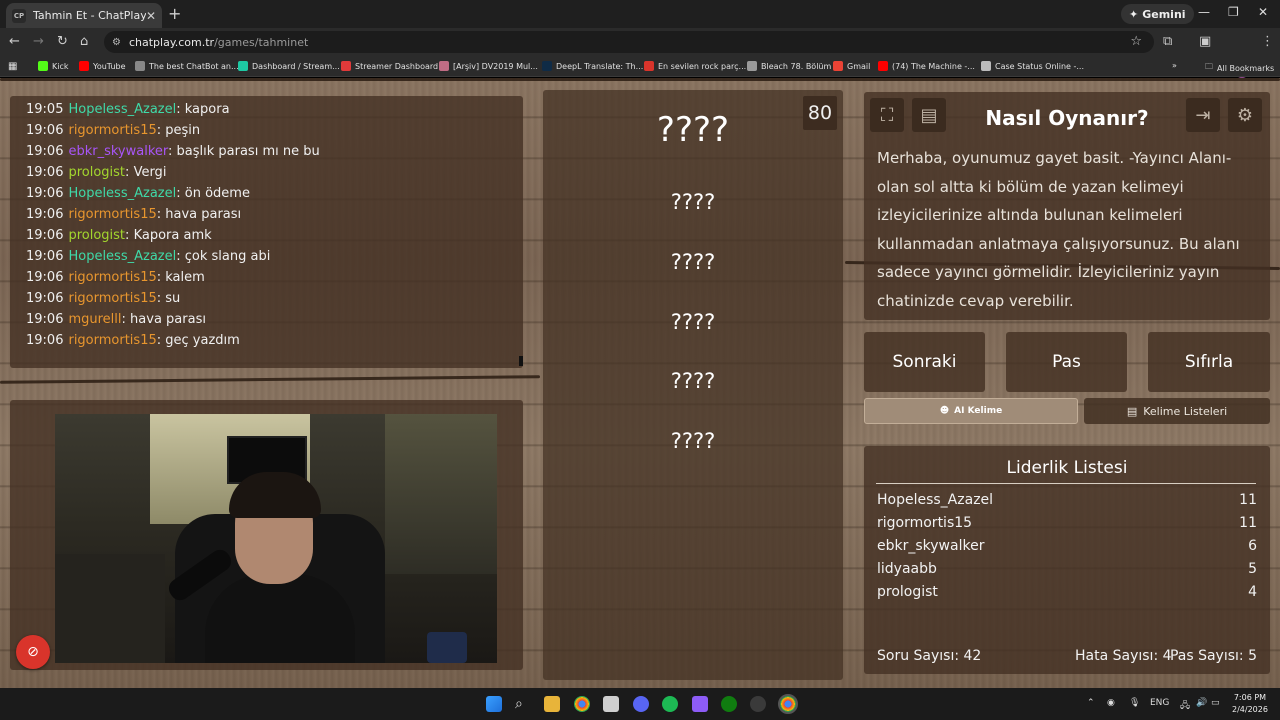 This screenshot has width=1280, height=720. Describe the element at coordinates (173, 298) in the screenshot. I see `chat-text: su` at that location.